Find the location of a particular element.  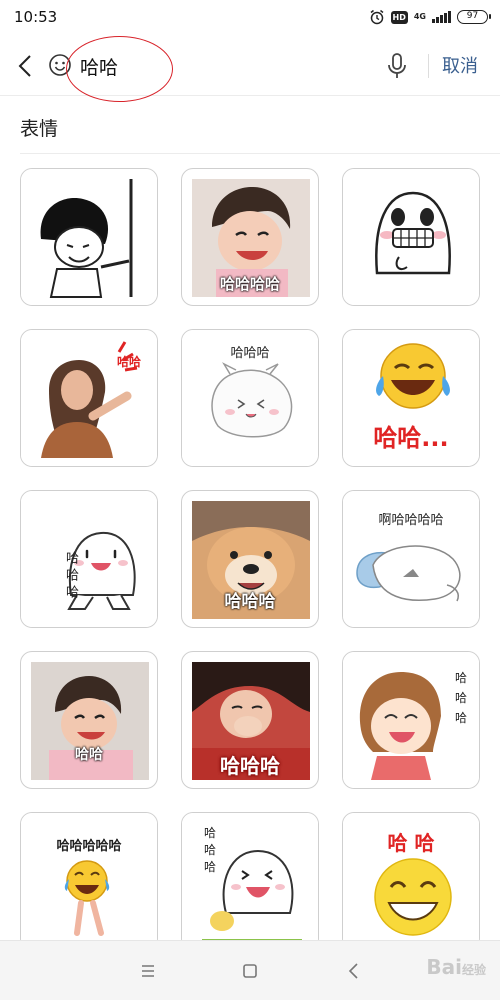

search-input is located at coordinates (220, 66).